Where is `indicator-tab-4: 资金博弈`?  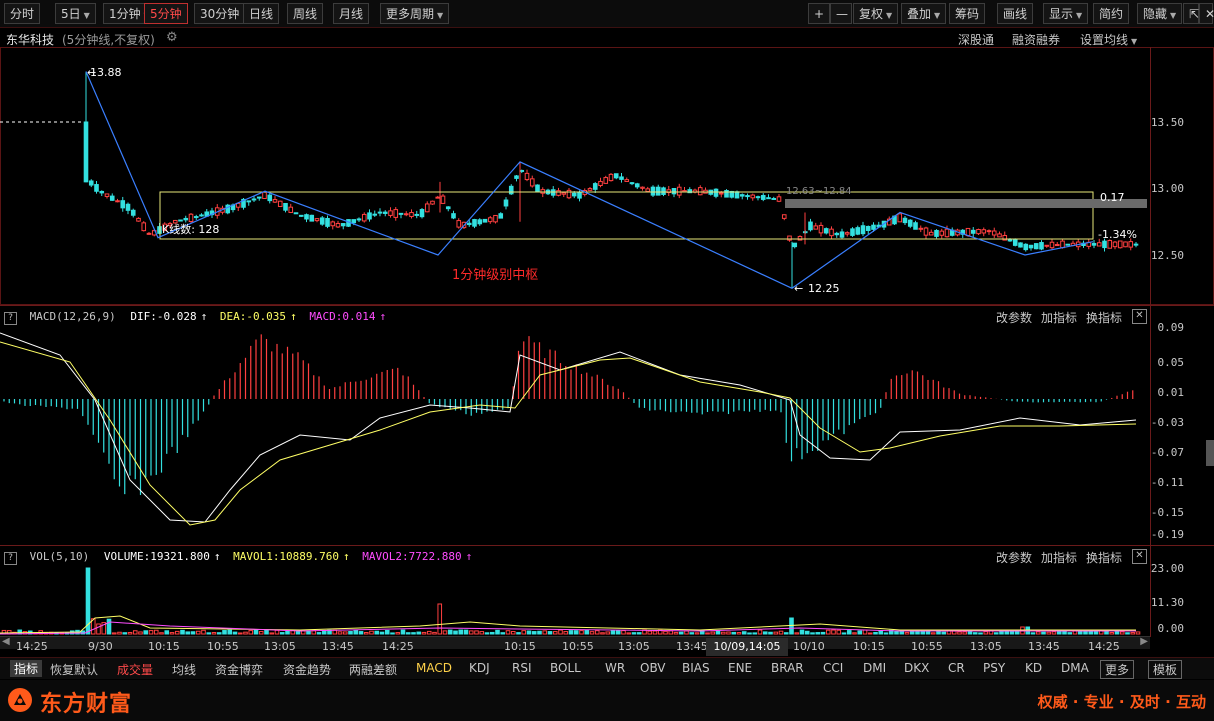
indicator-tab-4: 资金博弈 is located at coordinates (239, 669).